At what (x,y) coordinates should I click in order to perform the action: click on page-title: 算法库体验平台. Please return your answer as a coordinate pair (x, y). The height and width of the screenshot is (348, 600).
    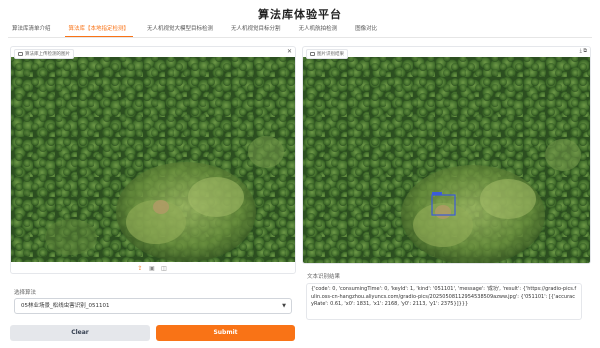
    Looking at the image, I should click on (300, 14).